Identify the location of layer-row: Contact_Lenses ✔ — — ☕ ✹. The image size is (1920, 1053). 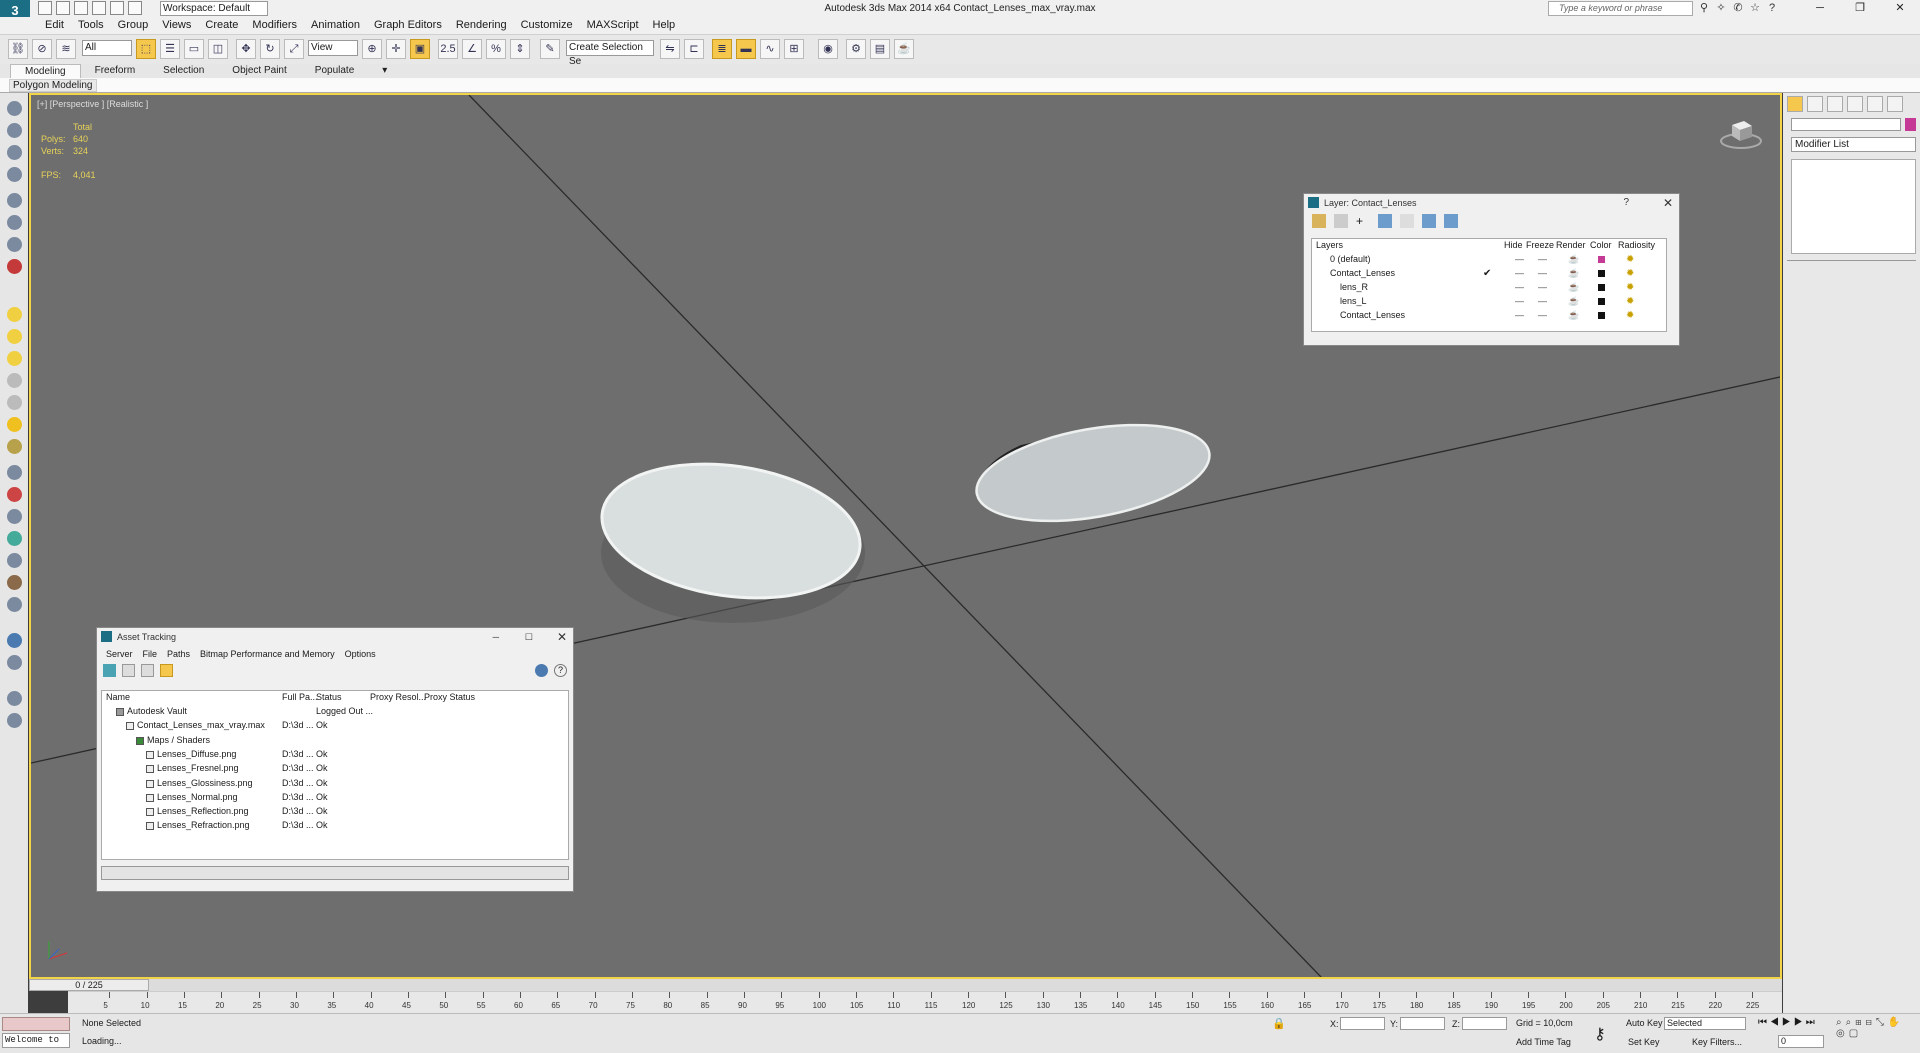
(1482, 273).